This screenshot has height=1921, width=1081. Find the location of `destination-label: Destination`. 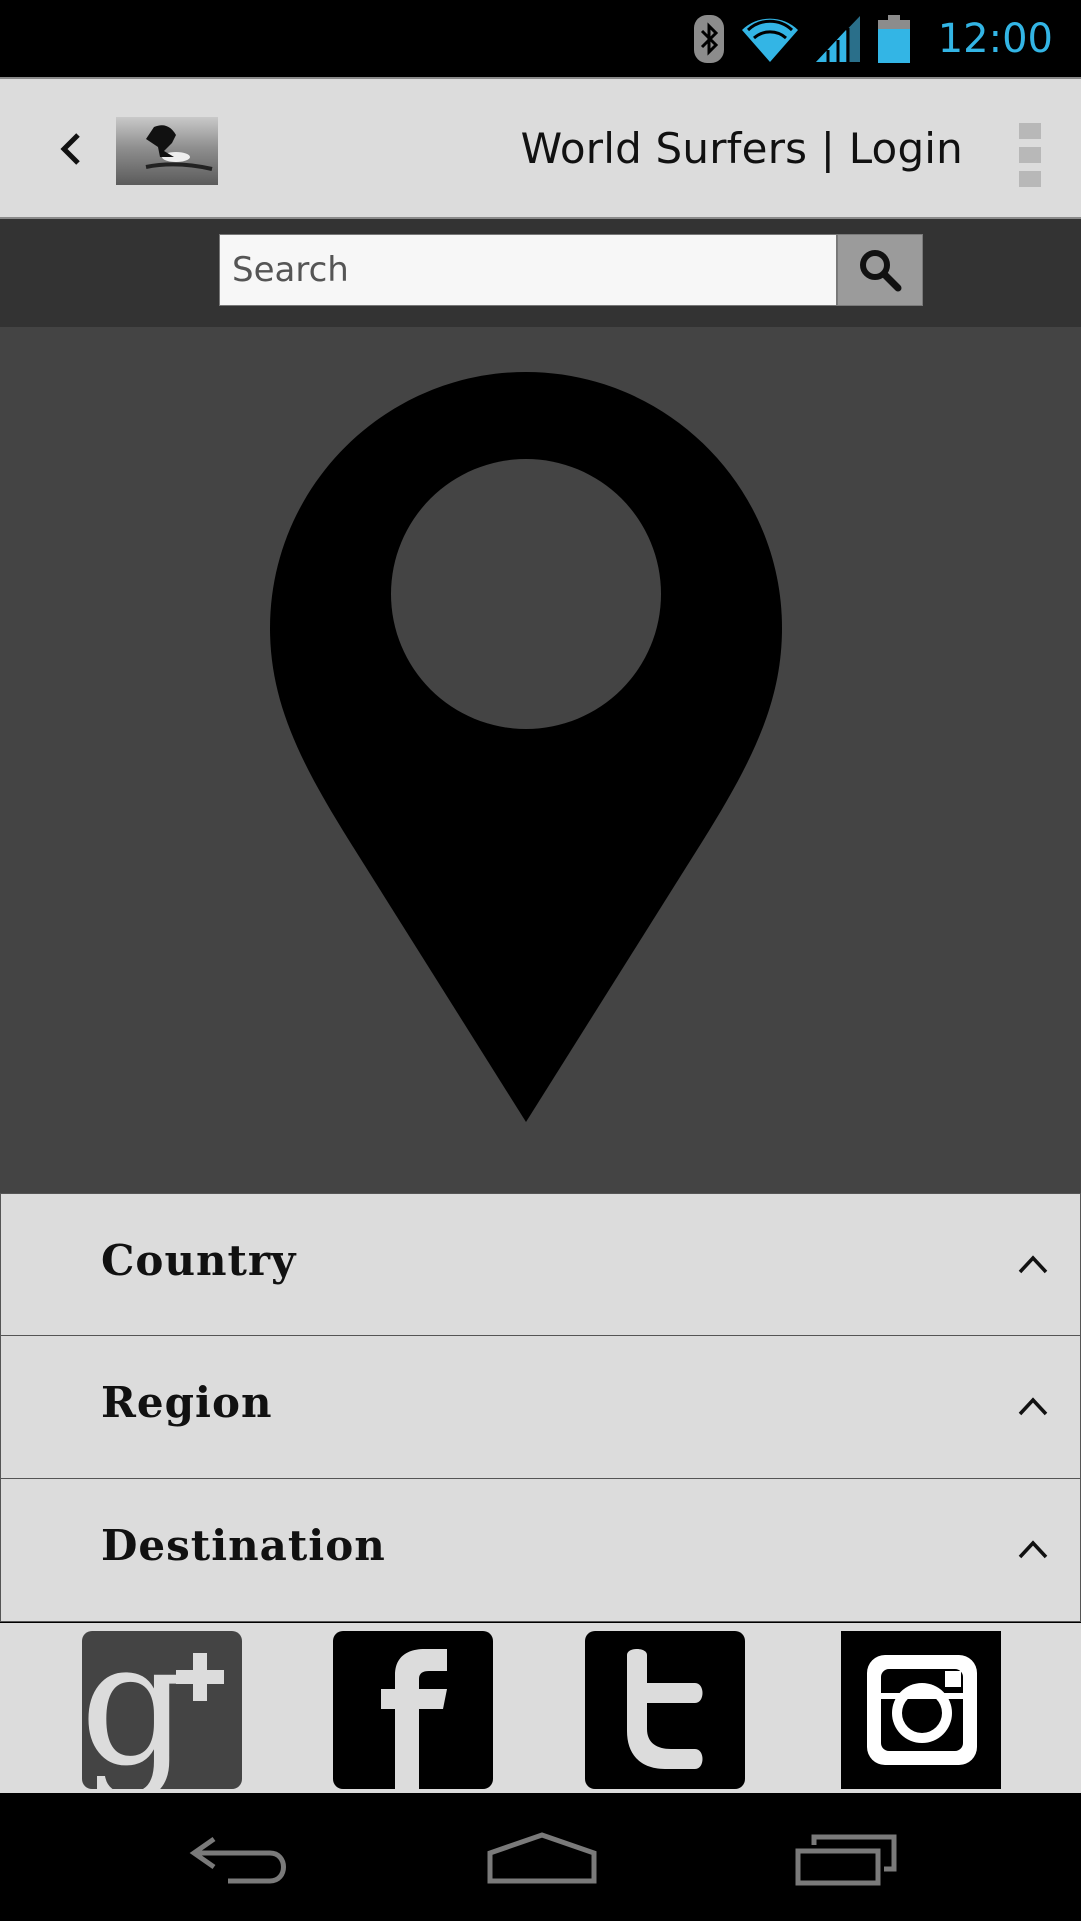

destination-label: Destination is located at coordinates (243, 1545).